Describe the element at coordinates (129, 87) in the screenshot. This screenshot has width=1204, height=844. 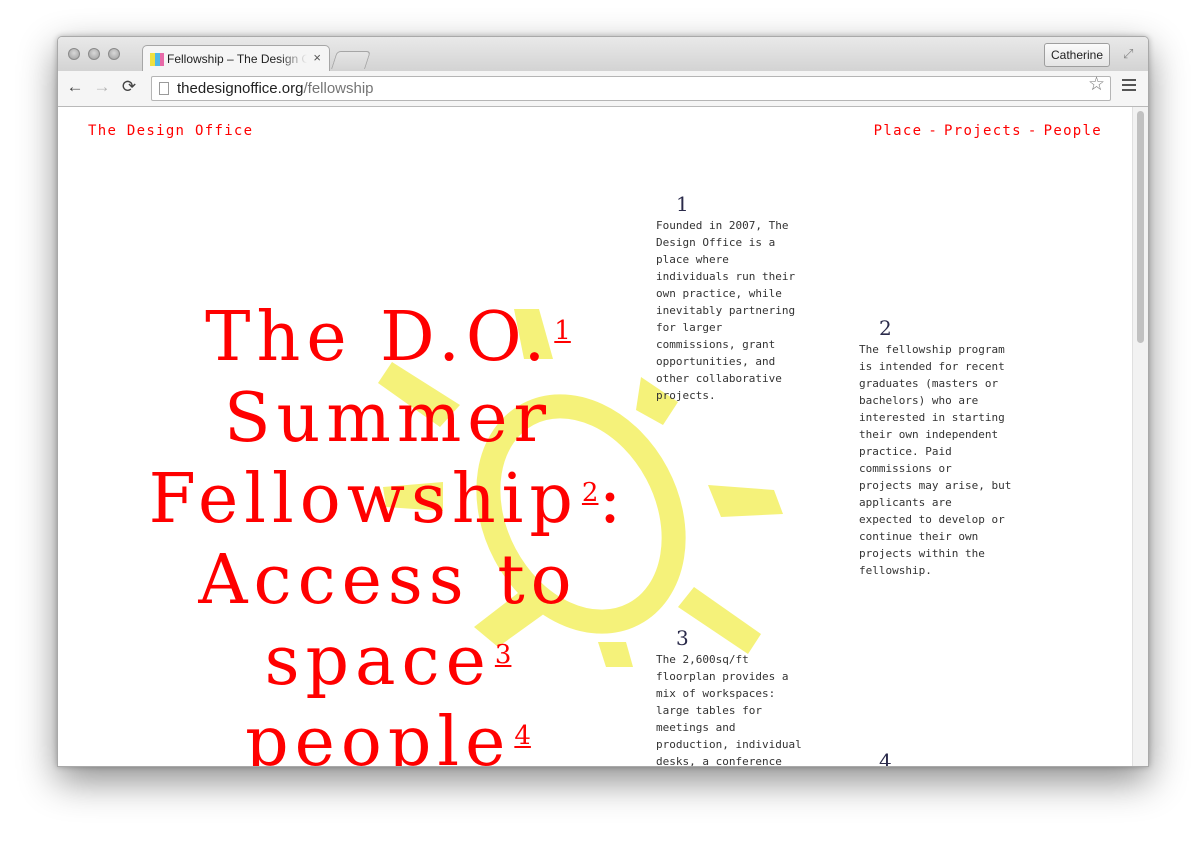
I see `reload-button: ⟳` at that location.